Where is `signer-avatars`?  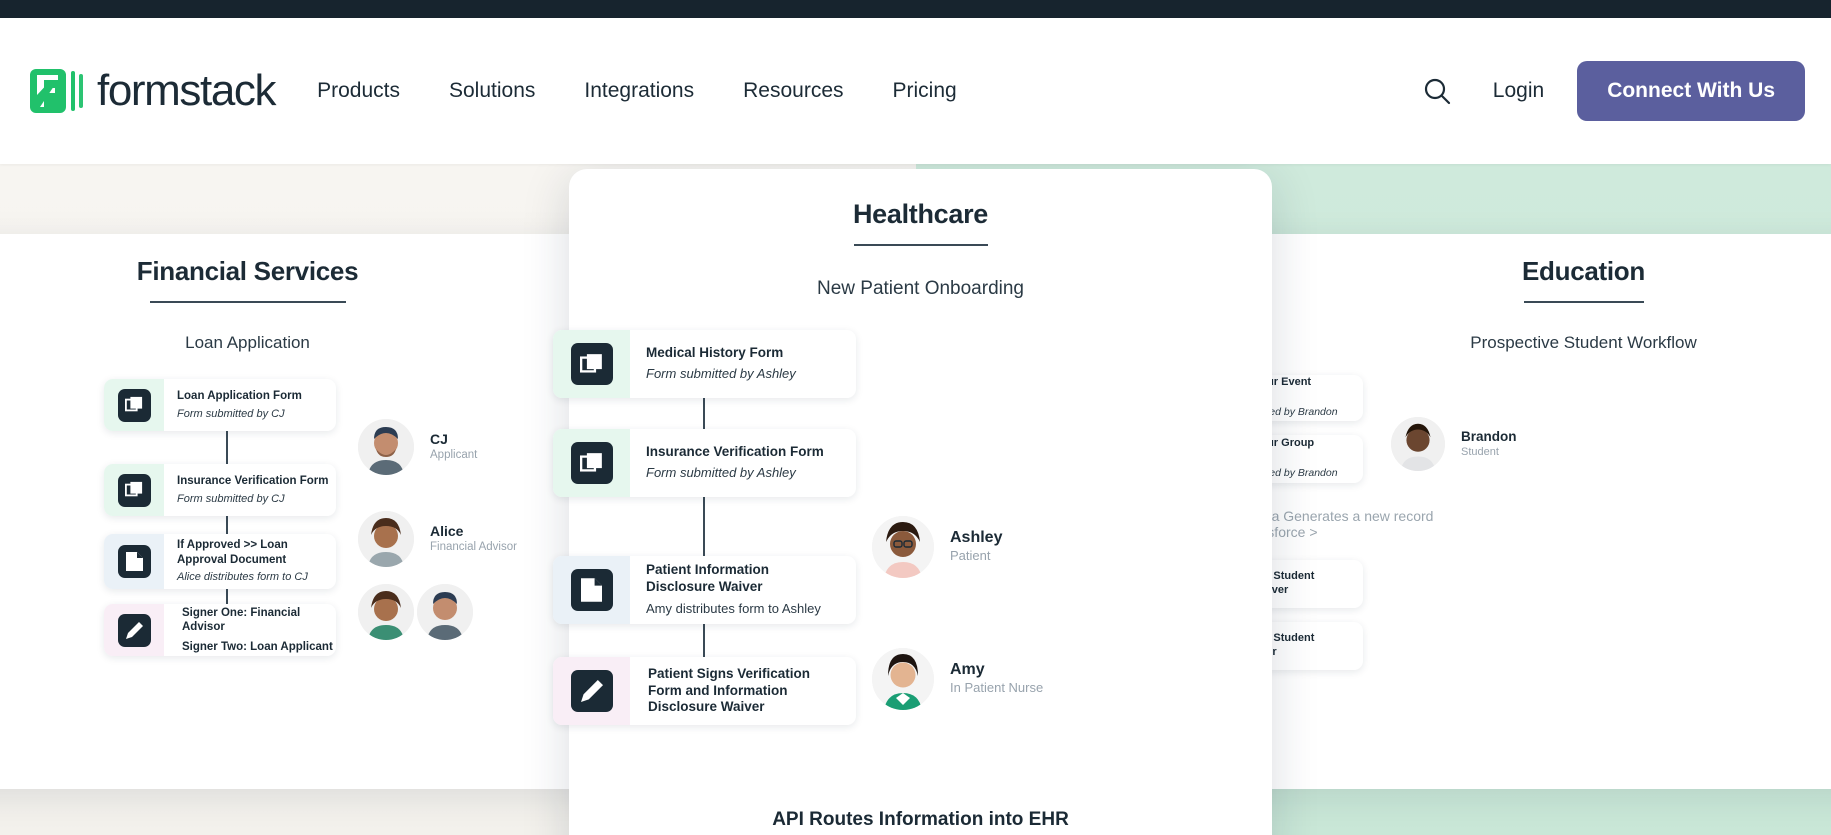
signer-avatars is located at coordinates (415, 612).